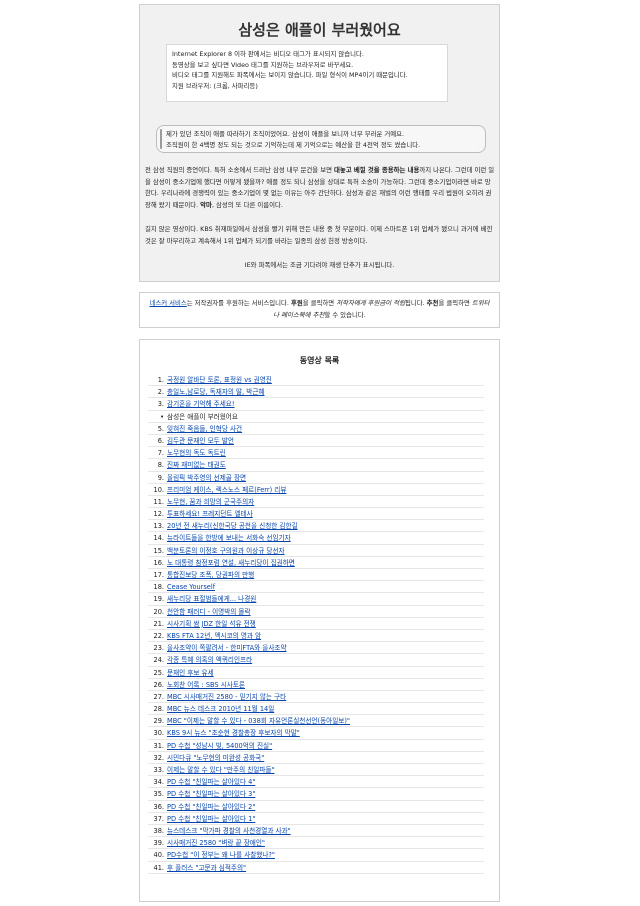 This screenshot has width=640, height=906. Describe the element at coordinates (209, 612) in the screenshot. I see `video-link: 천안함 패러디 - 이명박의 몰락` at that location.